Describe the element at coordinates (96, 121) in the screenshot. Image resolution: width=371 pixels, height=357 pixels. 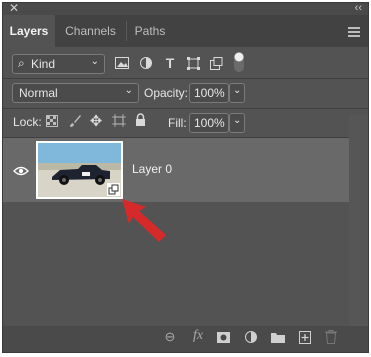
I see `lock-move-icon: ✥` at that location.